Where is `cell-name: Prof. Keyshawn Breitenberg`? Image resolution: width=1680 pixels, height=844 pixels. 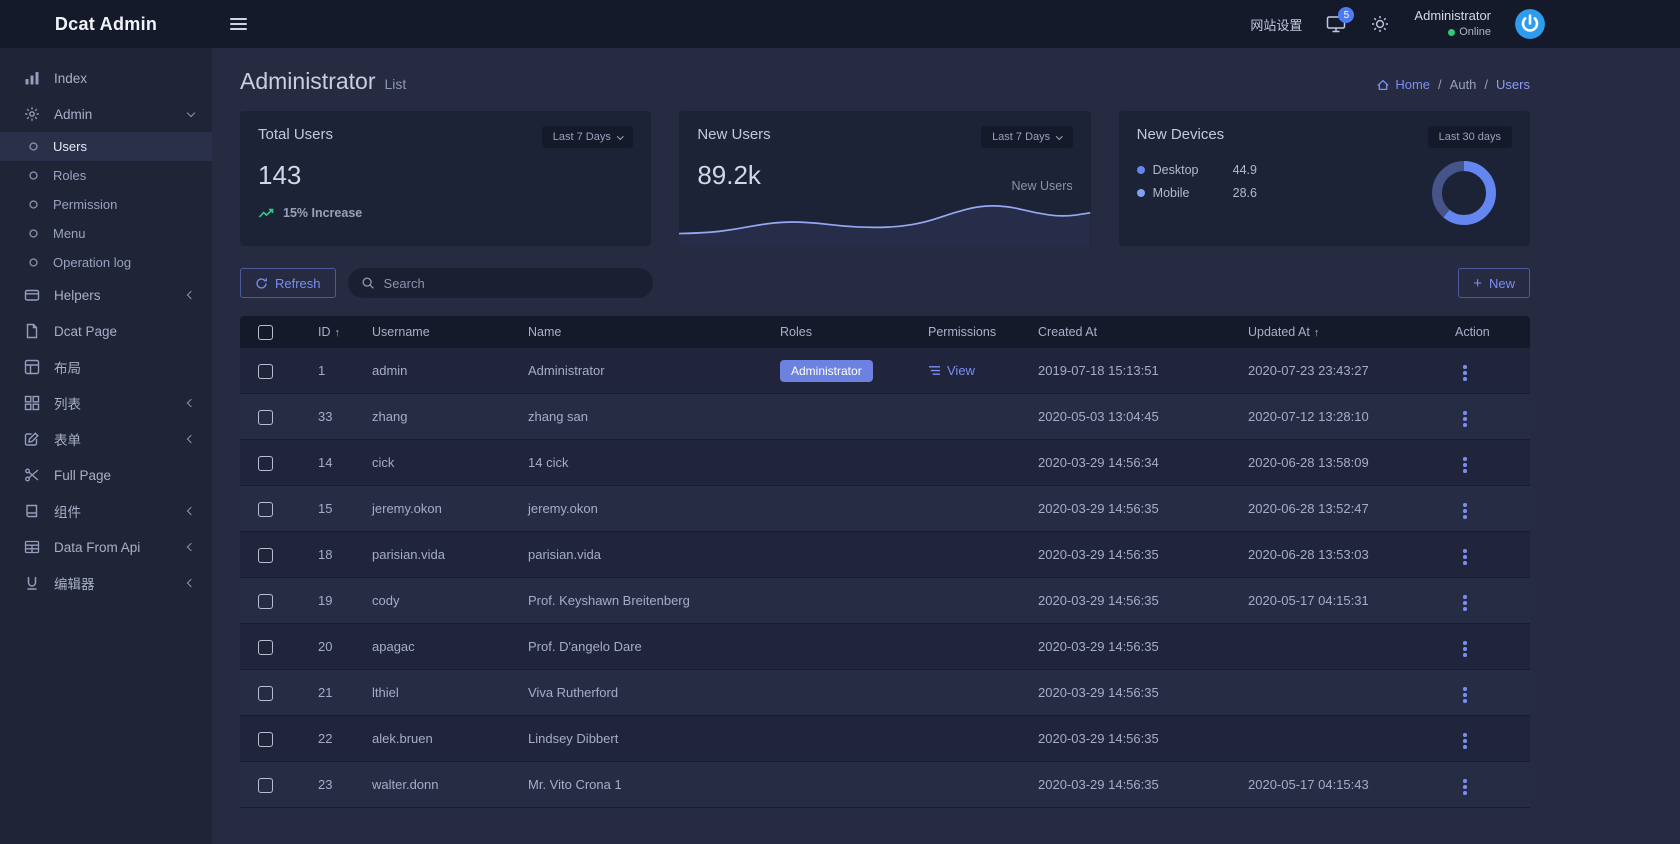
cell-name: Prof. Keyshawn Breitenberg is located at coordinates (609, 600).